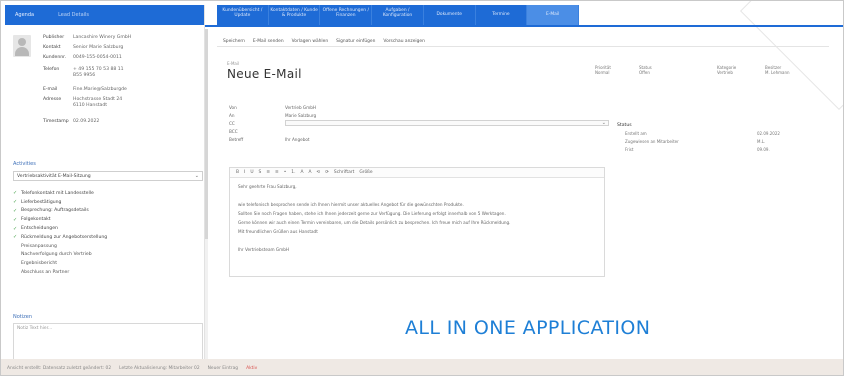  I want to click on contact-value: Senior Marie Salzburg, so click(98, 47).